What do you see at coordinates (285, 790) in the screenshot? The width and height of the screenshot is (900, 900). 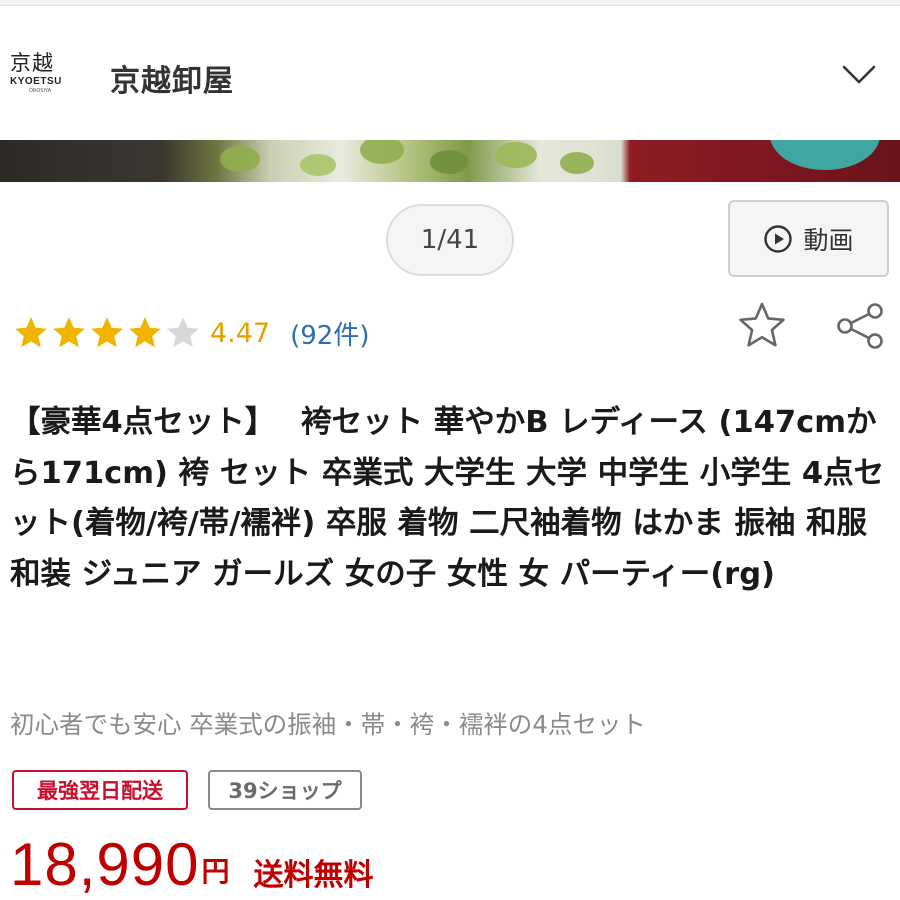 I see `shop-badge: 39ショップ` at bounding box center [285, 790].